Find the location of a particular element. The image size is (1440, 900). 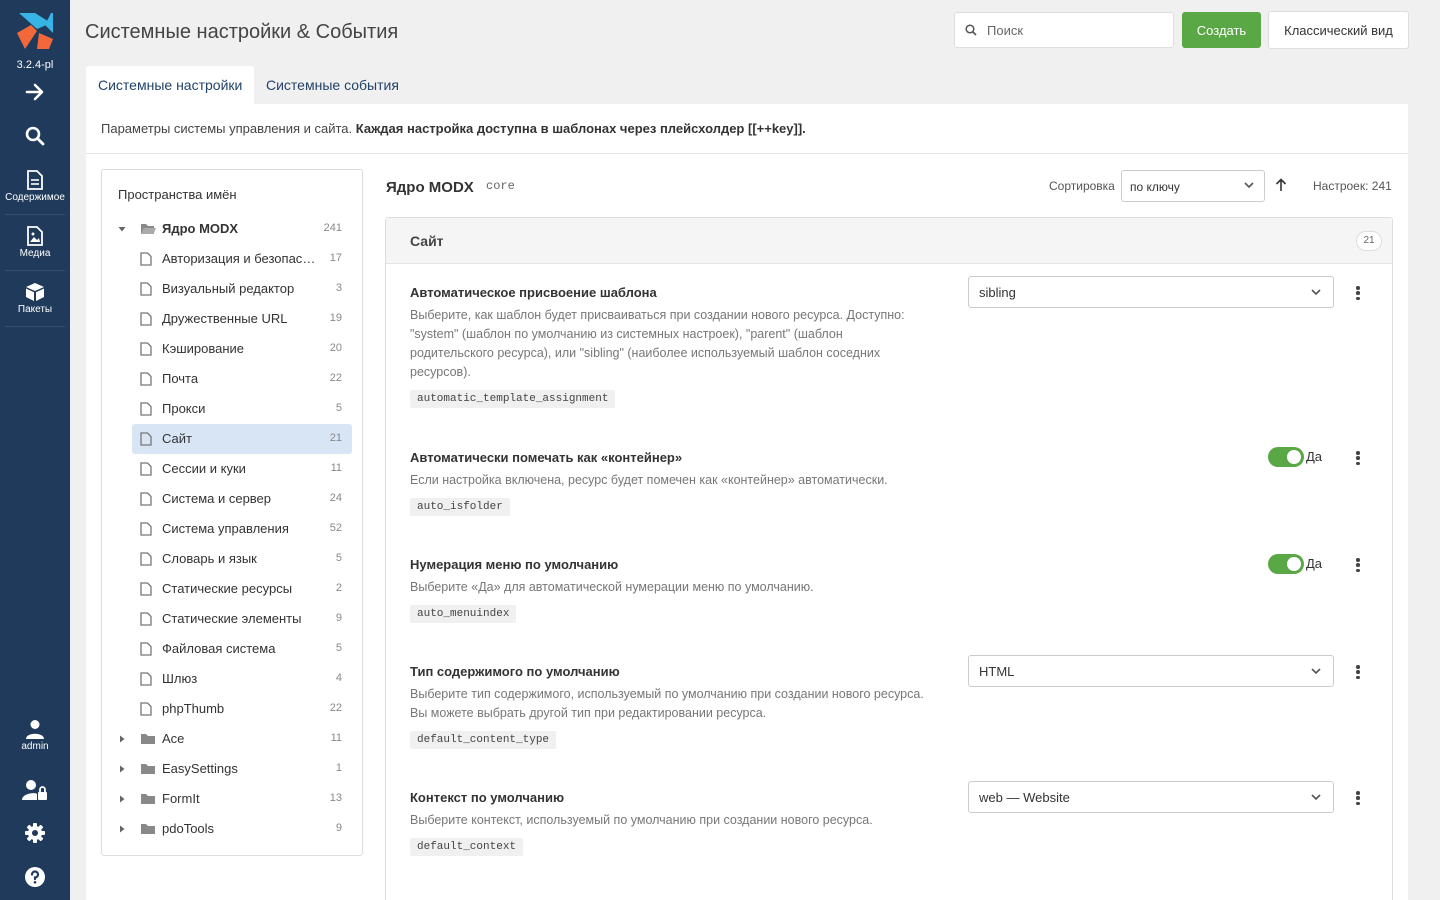

tab-system-events: Системные события is located at coordinates (332, 85).